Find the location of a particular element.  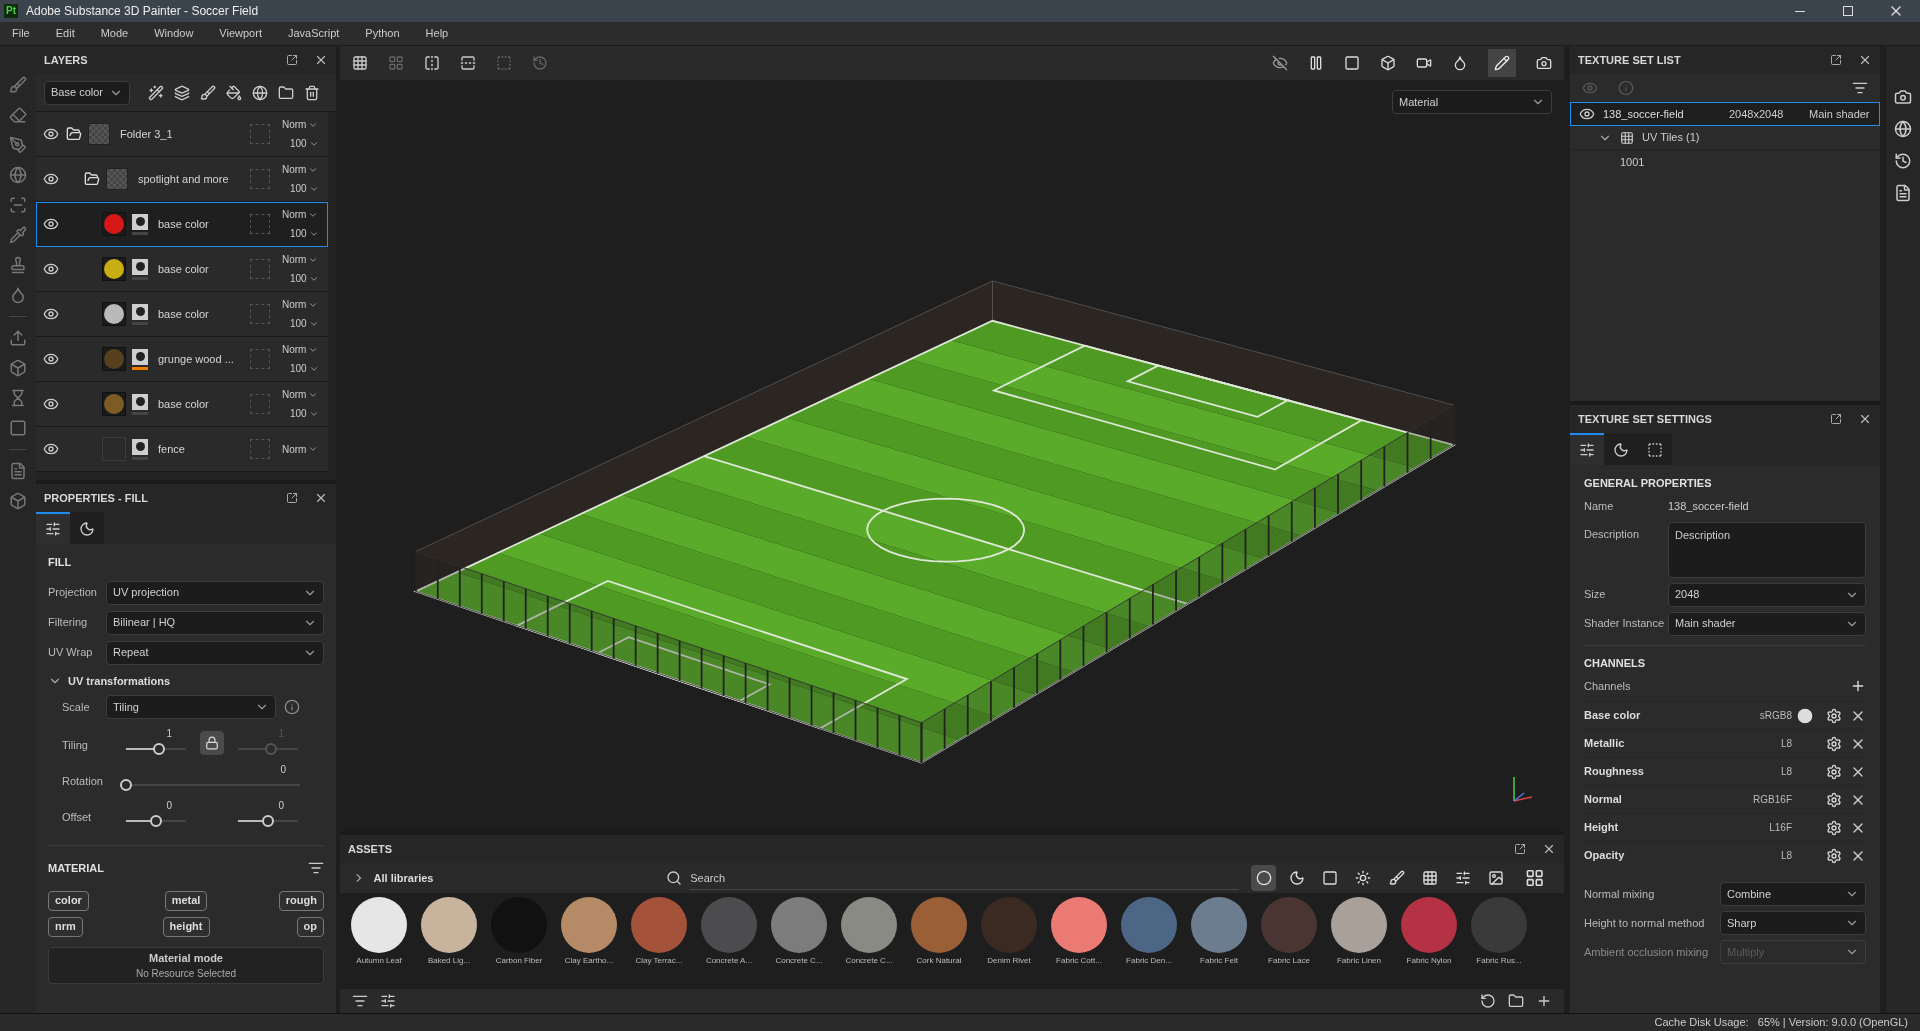

channel-toggle: op is located at coordinates (310, 926).